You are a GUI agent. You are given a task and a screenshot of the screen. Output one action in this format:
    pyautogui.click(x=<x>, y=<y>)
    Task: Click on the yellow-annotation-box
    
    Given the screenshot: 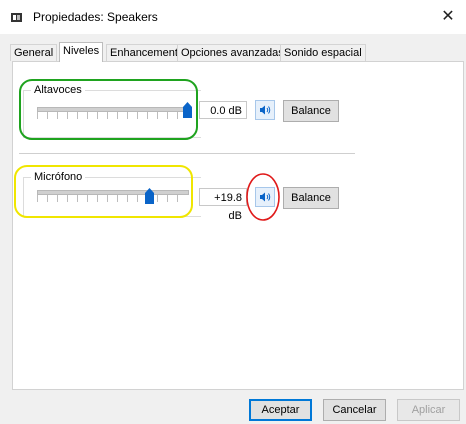 What is the action you would take?
    pyautogui.click(x=103, y=191)
    